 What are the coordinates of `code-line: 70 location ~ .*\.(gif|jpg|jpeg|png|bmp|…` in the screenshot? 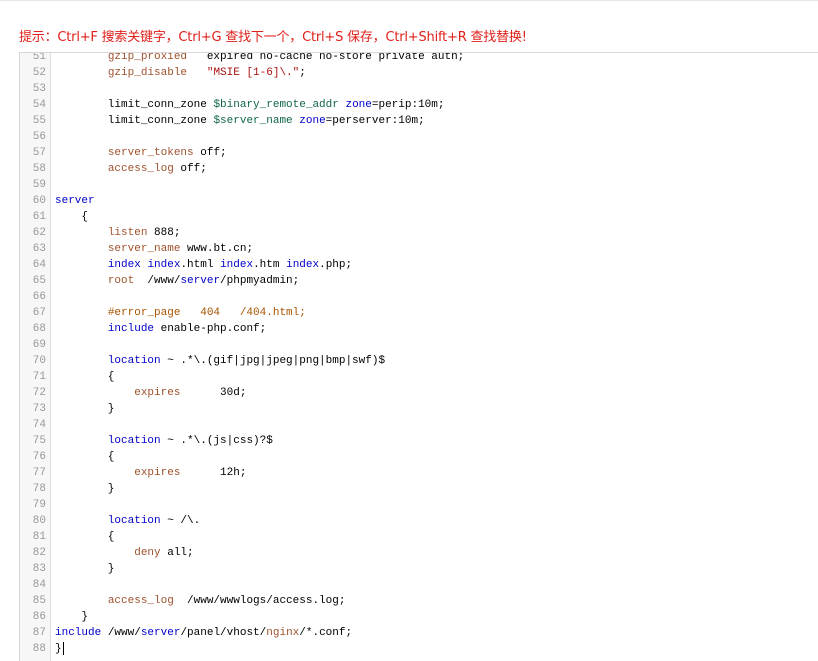 It's located at (419, 361).